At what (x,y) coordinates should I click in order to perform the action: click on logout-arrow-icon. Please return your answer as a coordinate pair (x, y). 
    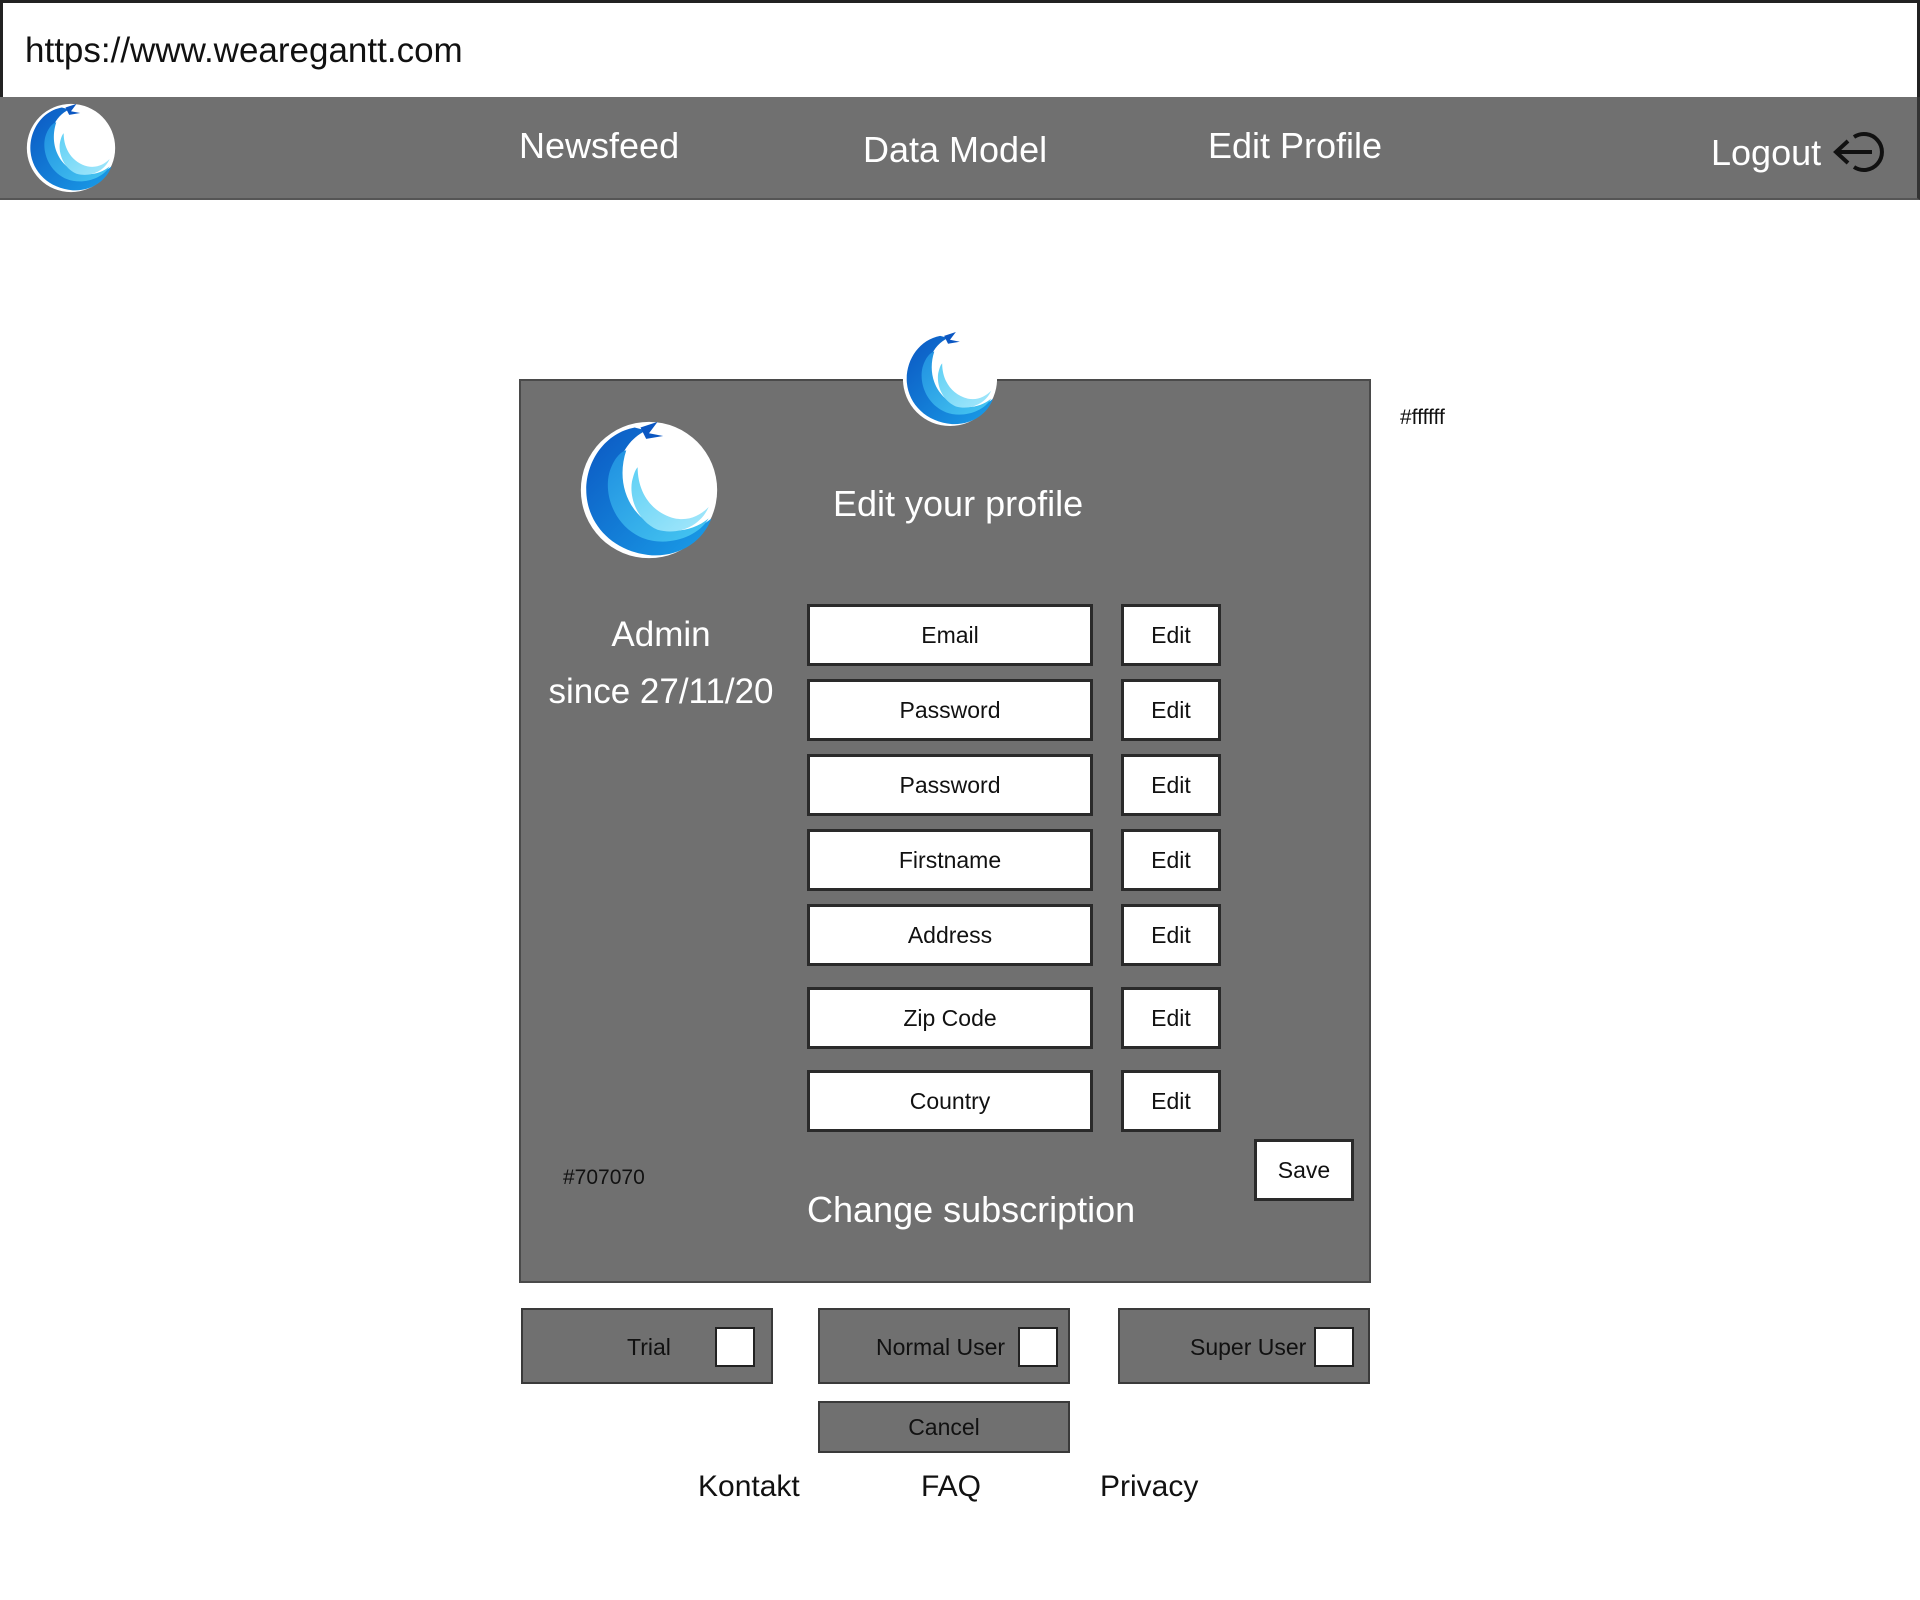
    Looking at the image, I should click on (1861, 152).